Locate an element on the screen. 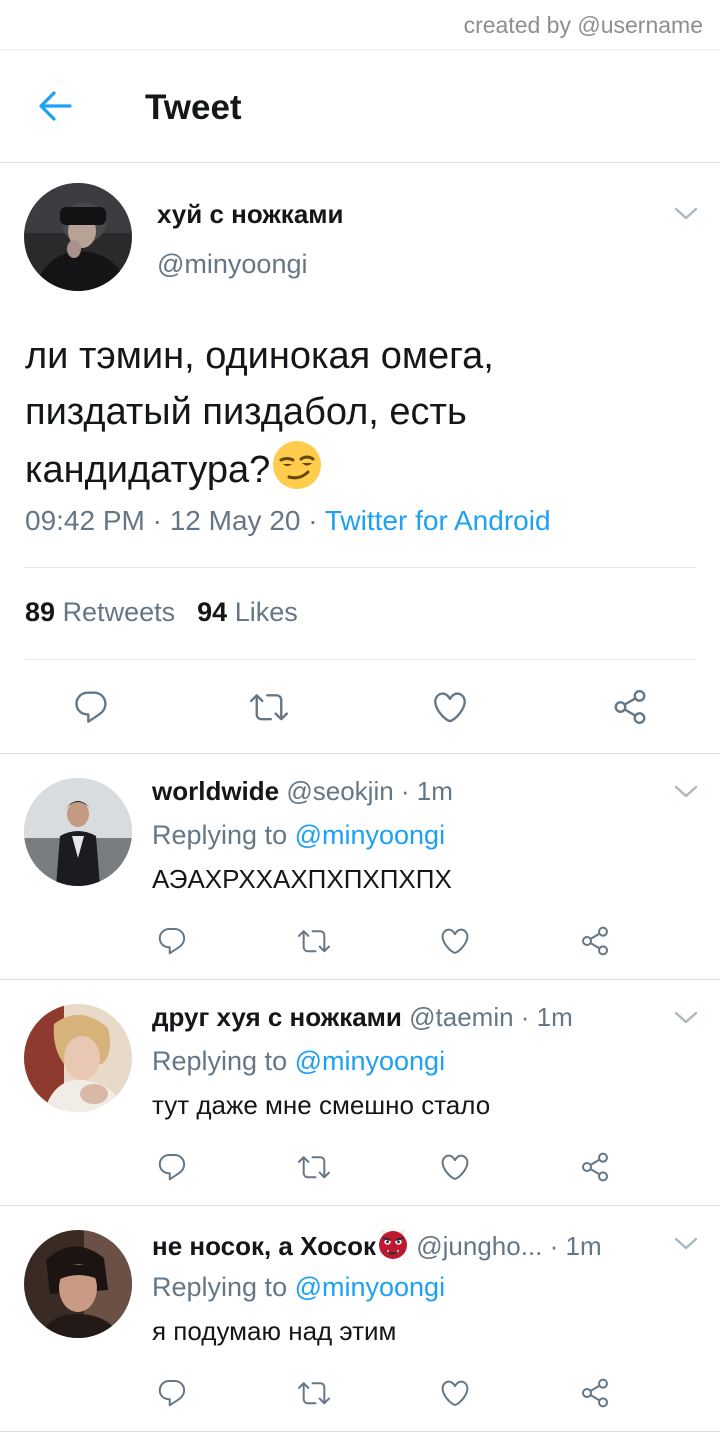  tweet-stats: 89 Retweets 94 Likes is located at coordinates (161, 612).